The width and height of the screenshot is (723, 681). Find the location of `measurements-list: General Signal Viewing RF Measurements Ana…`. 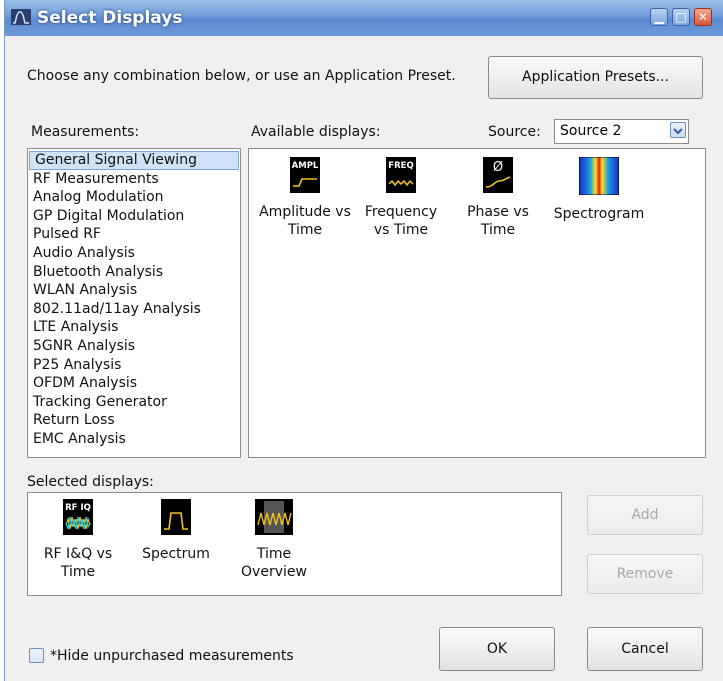

measurements-list: General Signal Viewing RF Measurements Ana… is located at coordinates (134, 303).